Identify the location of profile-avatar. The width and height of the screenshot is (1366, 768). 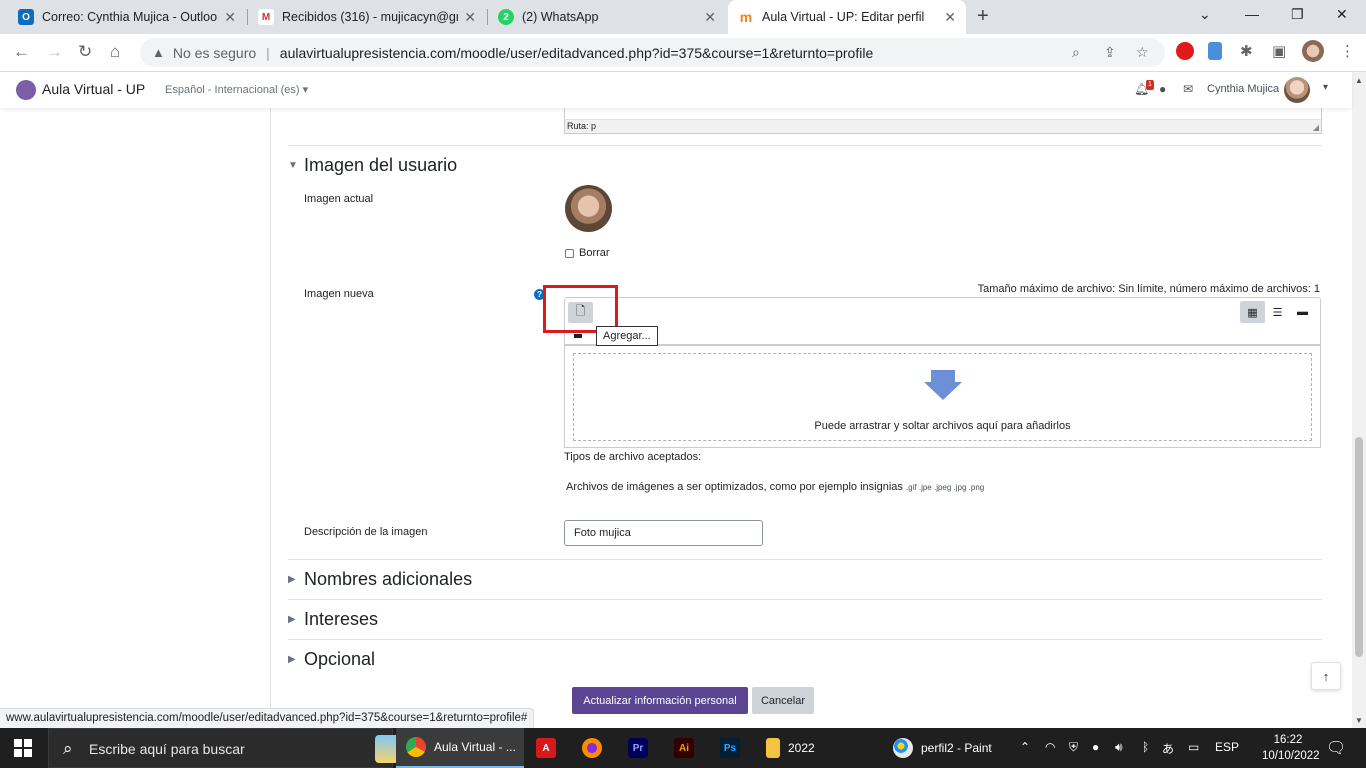
(1313, 51).